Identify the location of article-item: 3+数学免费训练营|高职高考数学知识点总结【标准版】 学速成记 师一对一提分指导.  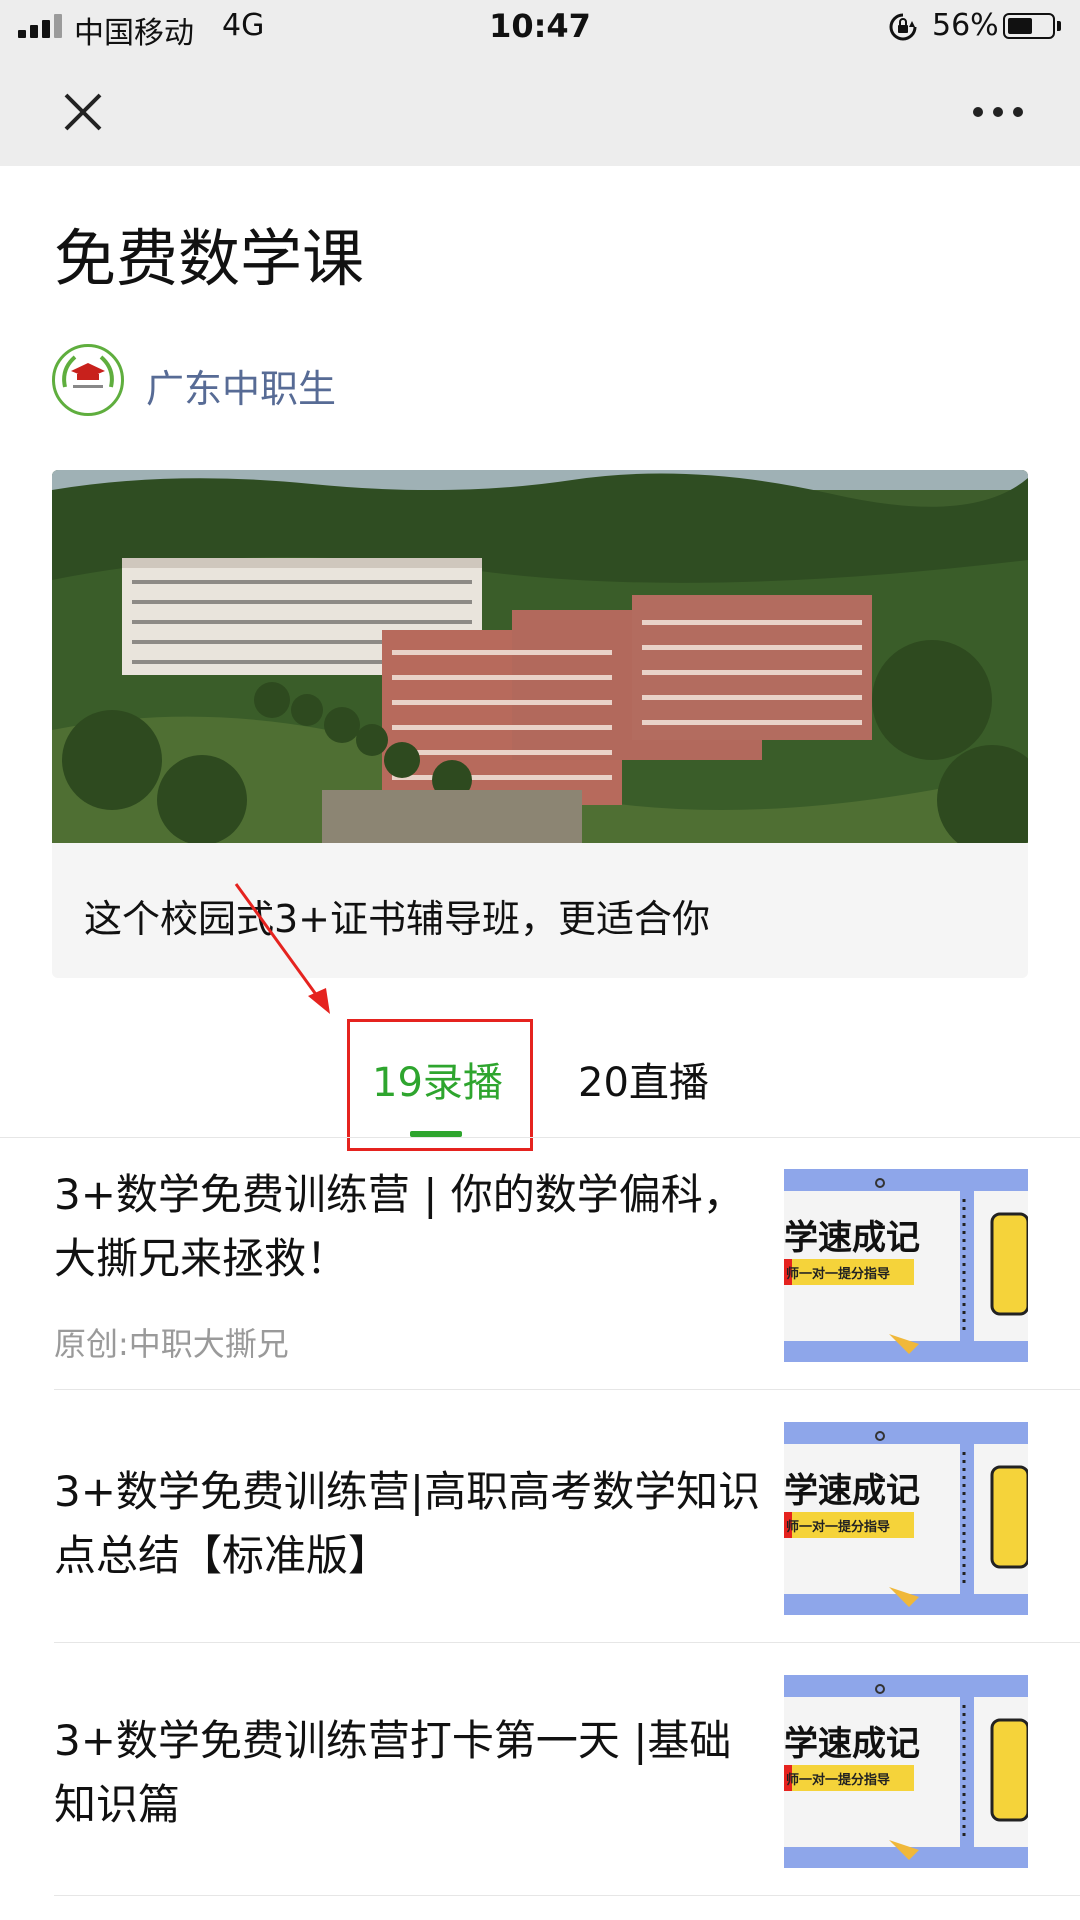
(540, 1516).